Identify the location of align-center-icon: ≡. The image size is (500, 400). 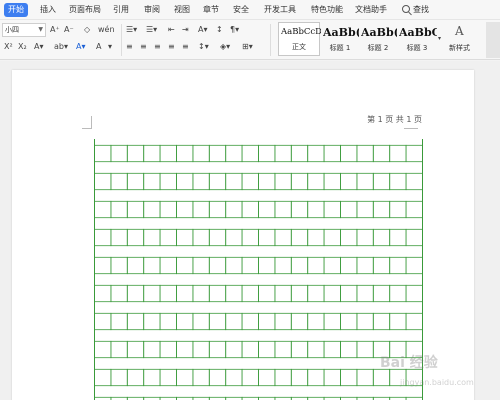
(143, 47).